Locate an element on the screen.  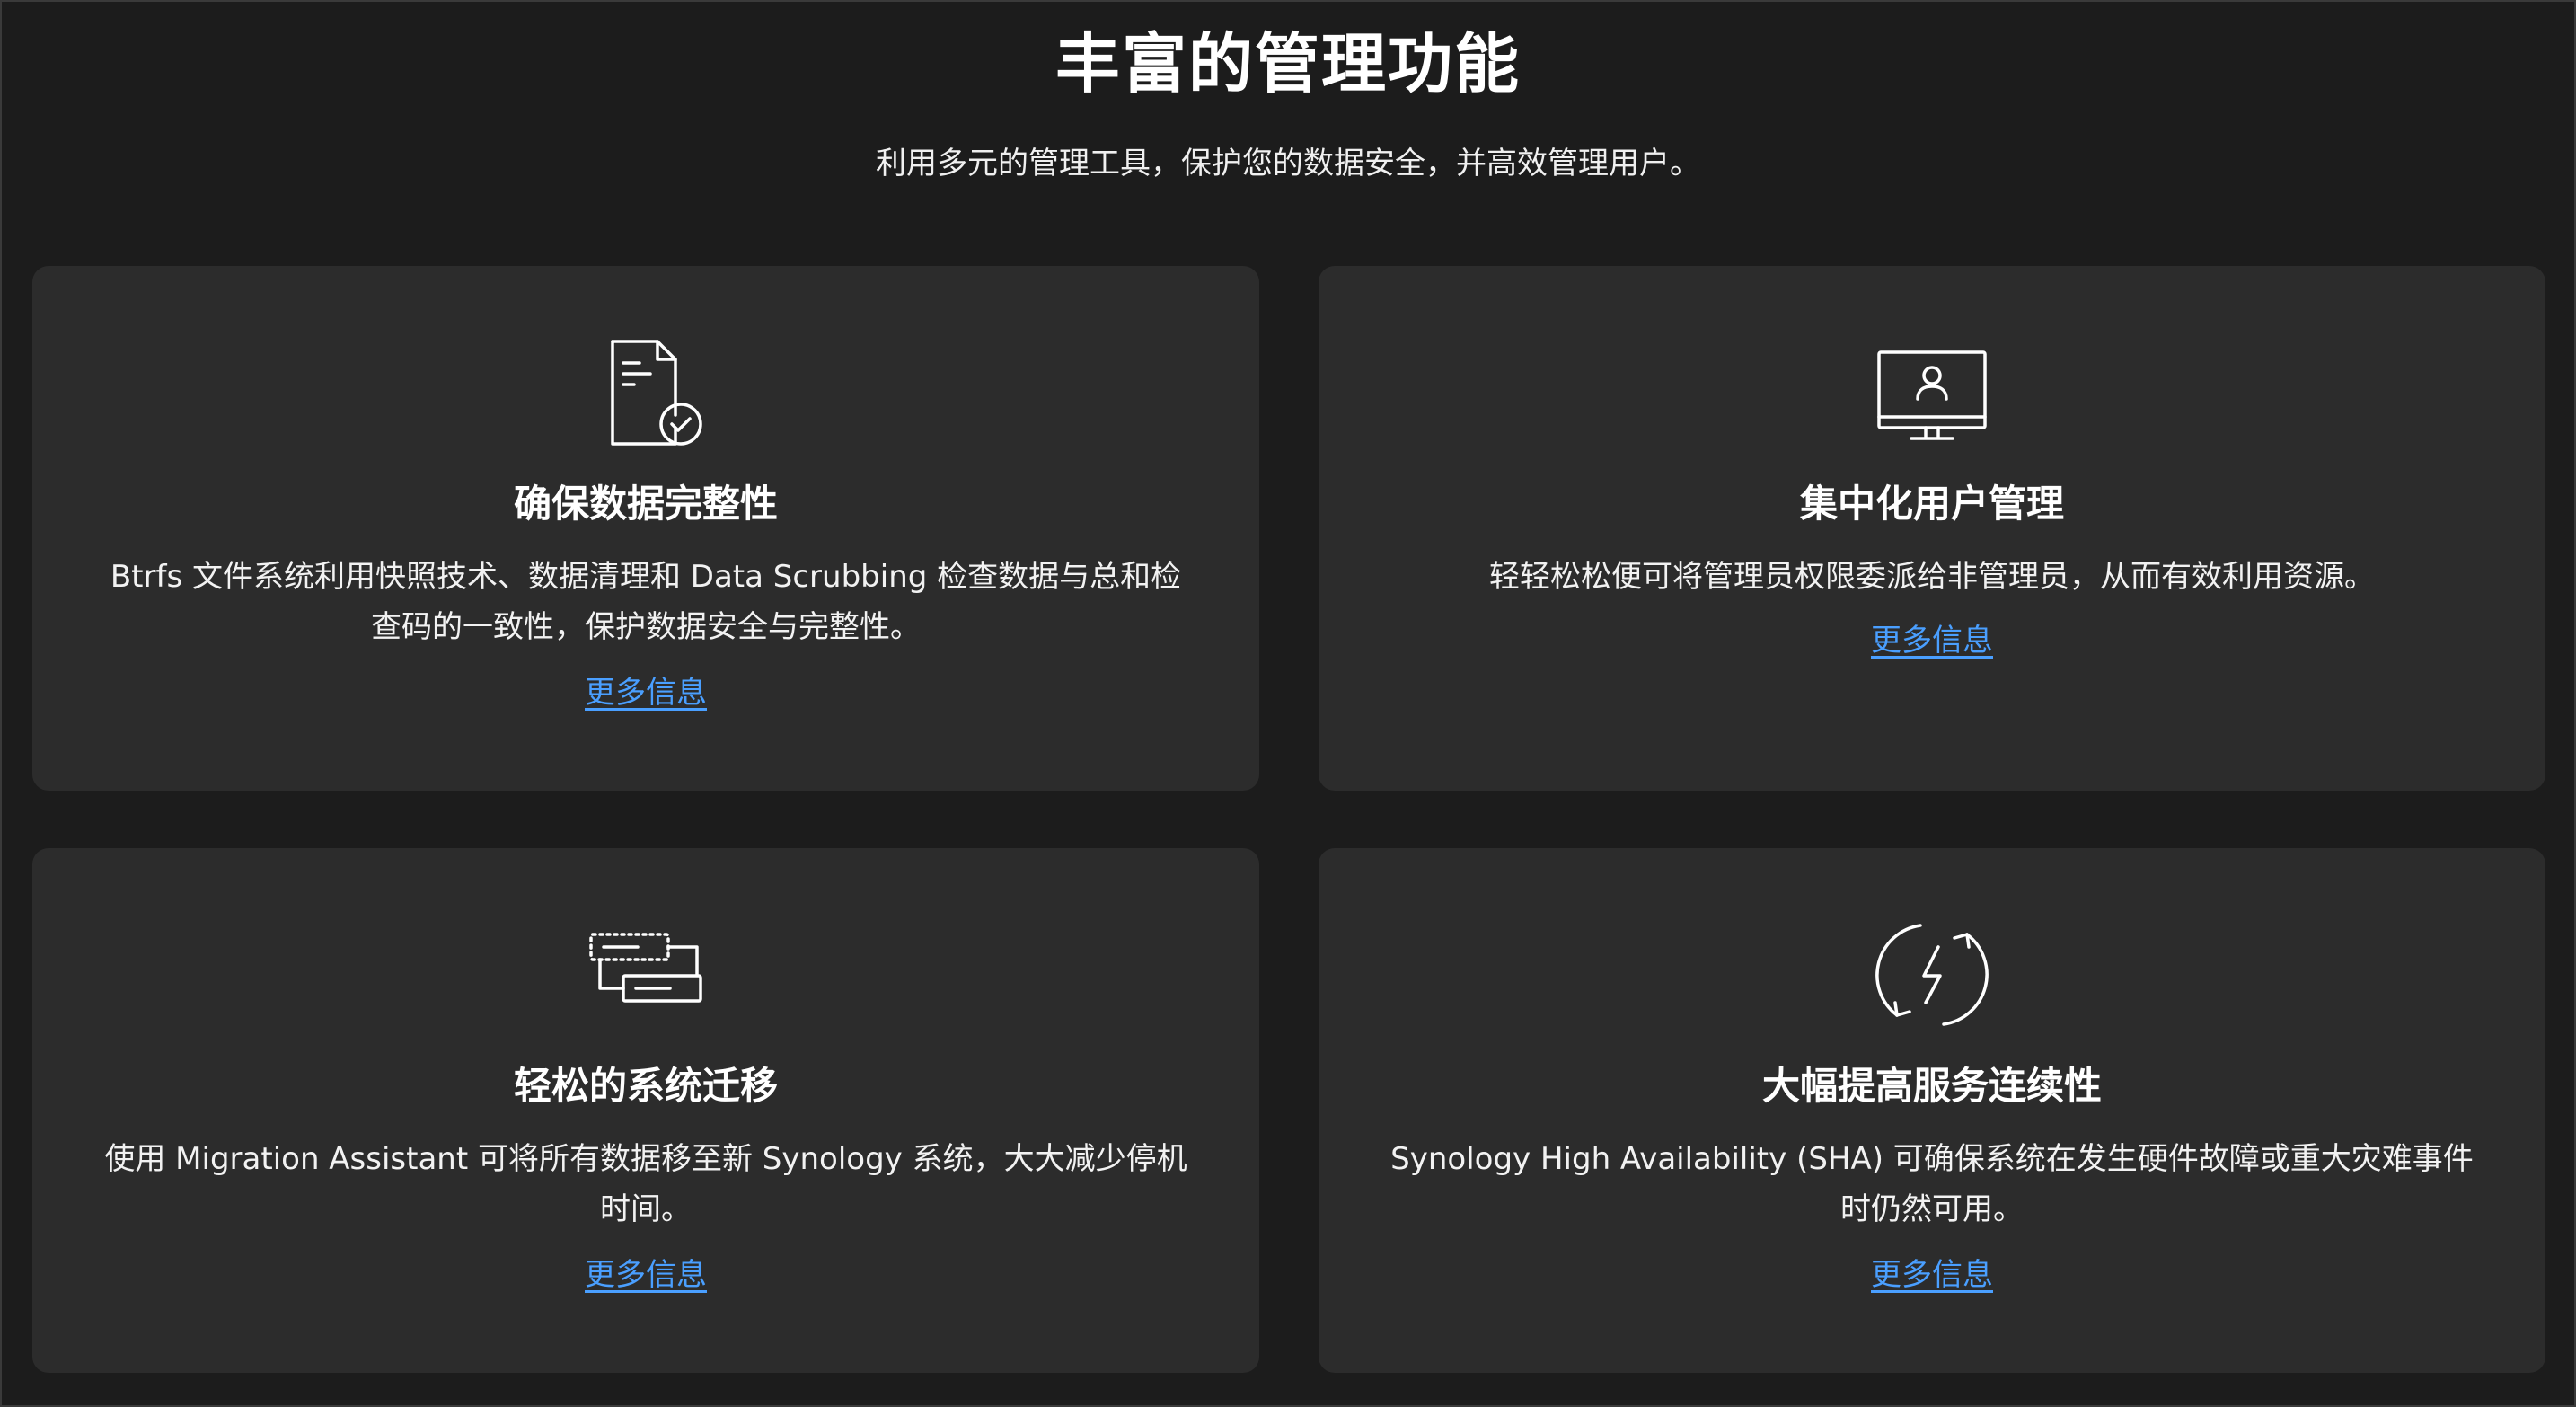
card-title: 大幅提高服务连续性 is located at coordinates (1931, 1086).